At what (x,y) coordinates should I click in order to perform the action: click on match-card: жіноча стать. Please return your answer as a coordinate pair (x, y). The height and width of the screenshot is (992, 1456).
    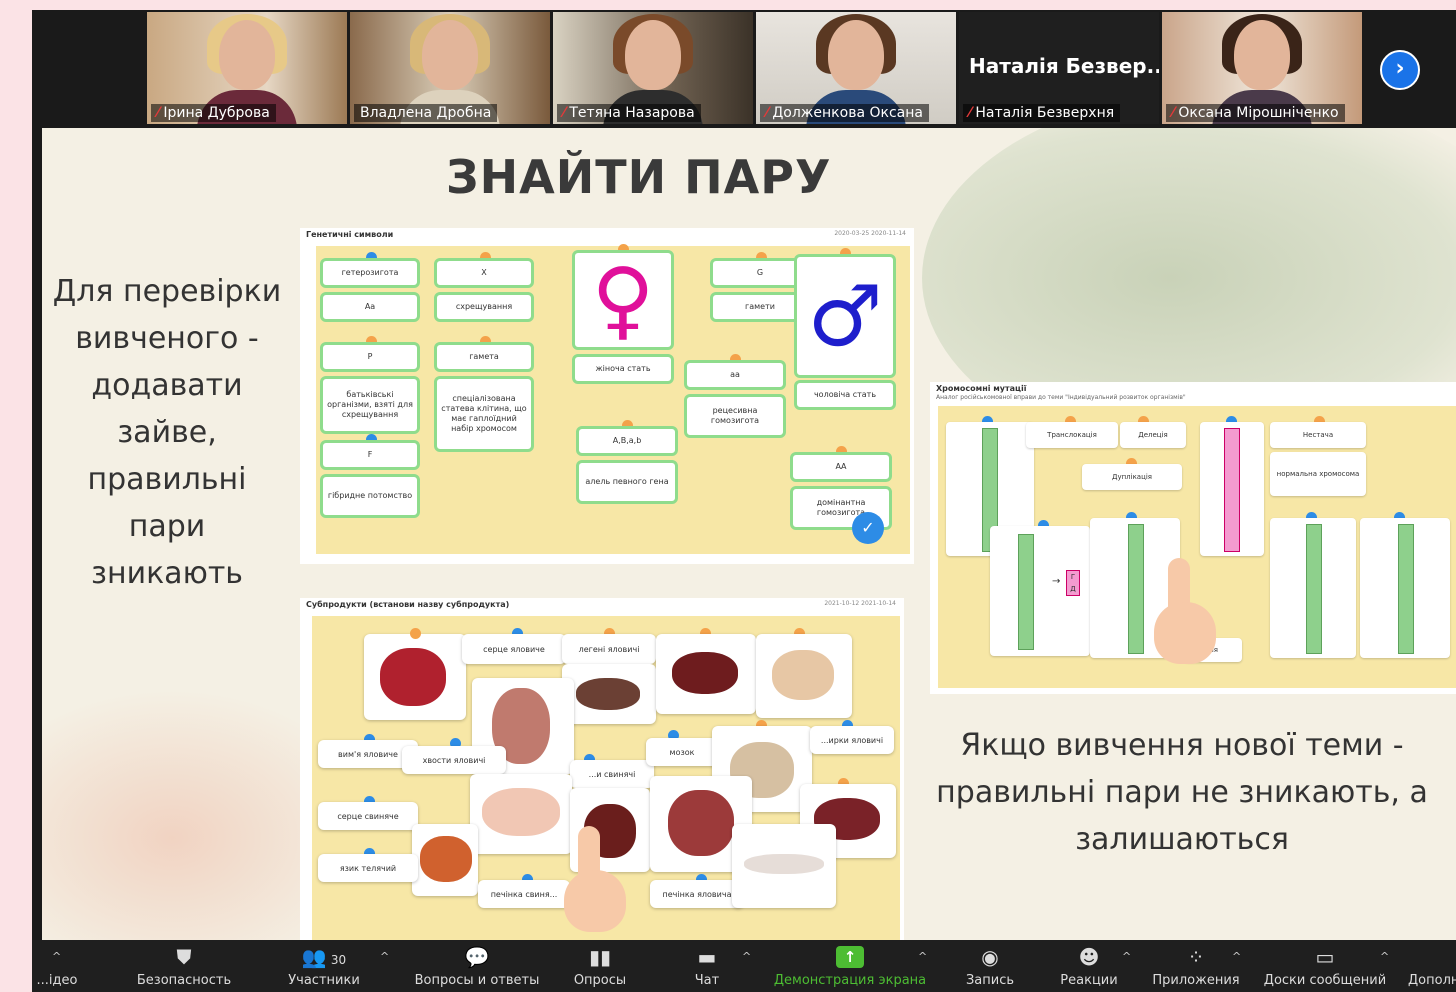
    Looking at the image, I should click on (623, 369).